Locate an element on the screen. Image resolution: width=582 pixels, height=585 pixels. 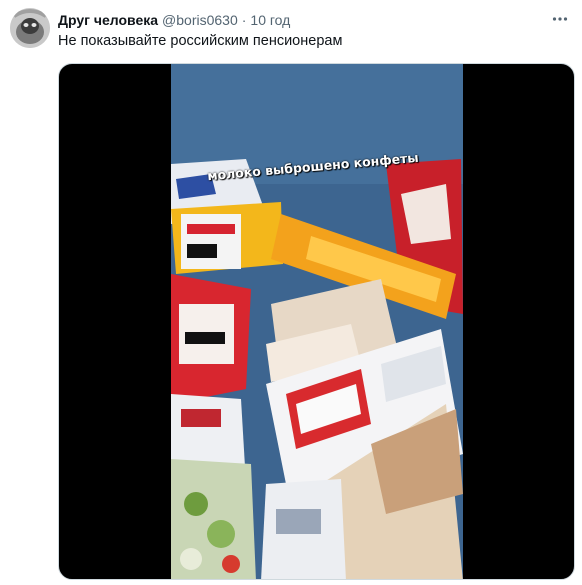
tweet-header: Друг человека @boris0630 · 10 год is located at coordinates (174, 20).